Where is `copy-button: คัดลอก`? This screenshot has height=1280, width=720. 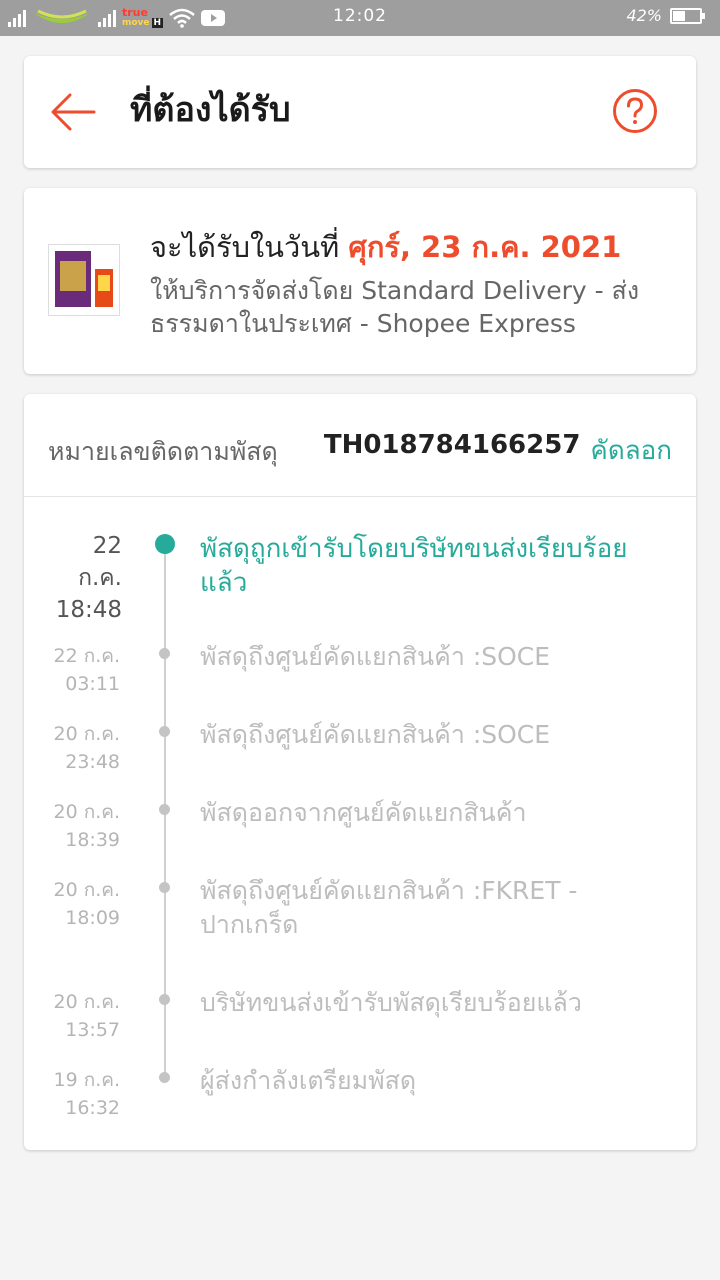 copy-button: คัดลอก is located at coordinates (631, 450).